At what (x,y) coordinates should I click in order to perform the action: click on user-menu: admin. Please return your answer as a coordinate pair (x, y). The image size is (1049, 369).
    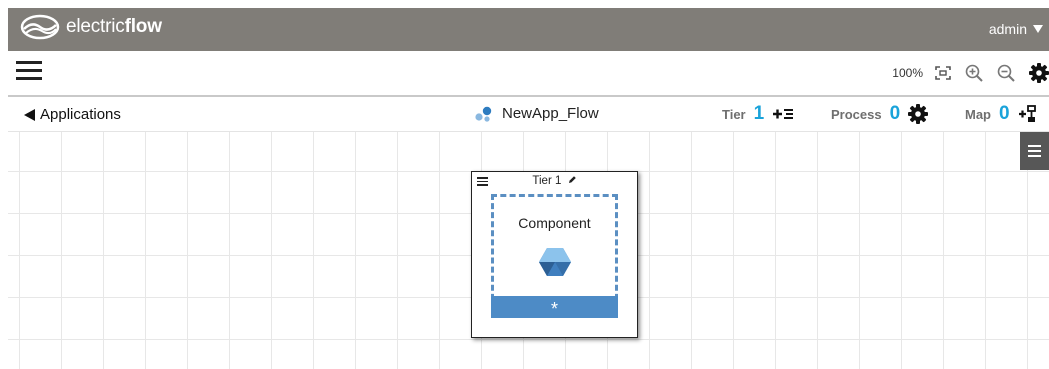
    Looking at the image, I should click on (1016, 29).